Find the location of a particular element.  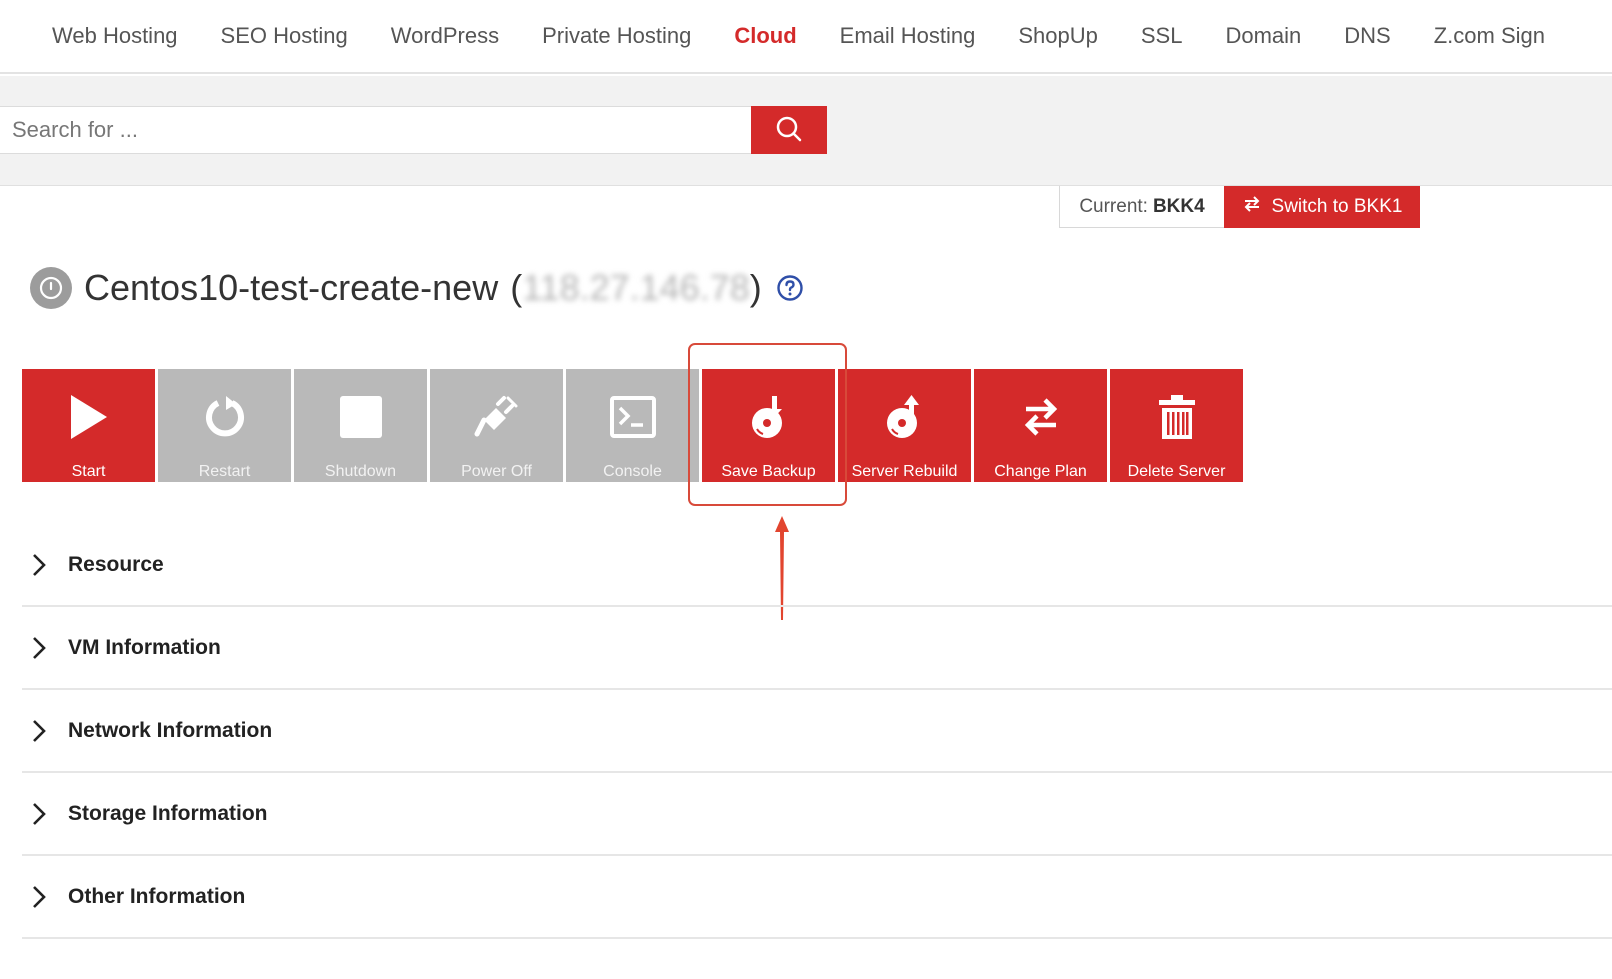

current-datacenter-value: BKK4 is located at coordinates (1178, 206).